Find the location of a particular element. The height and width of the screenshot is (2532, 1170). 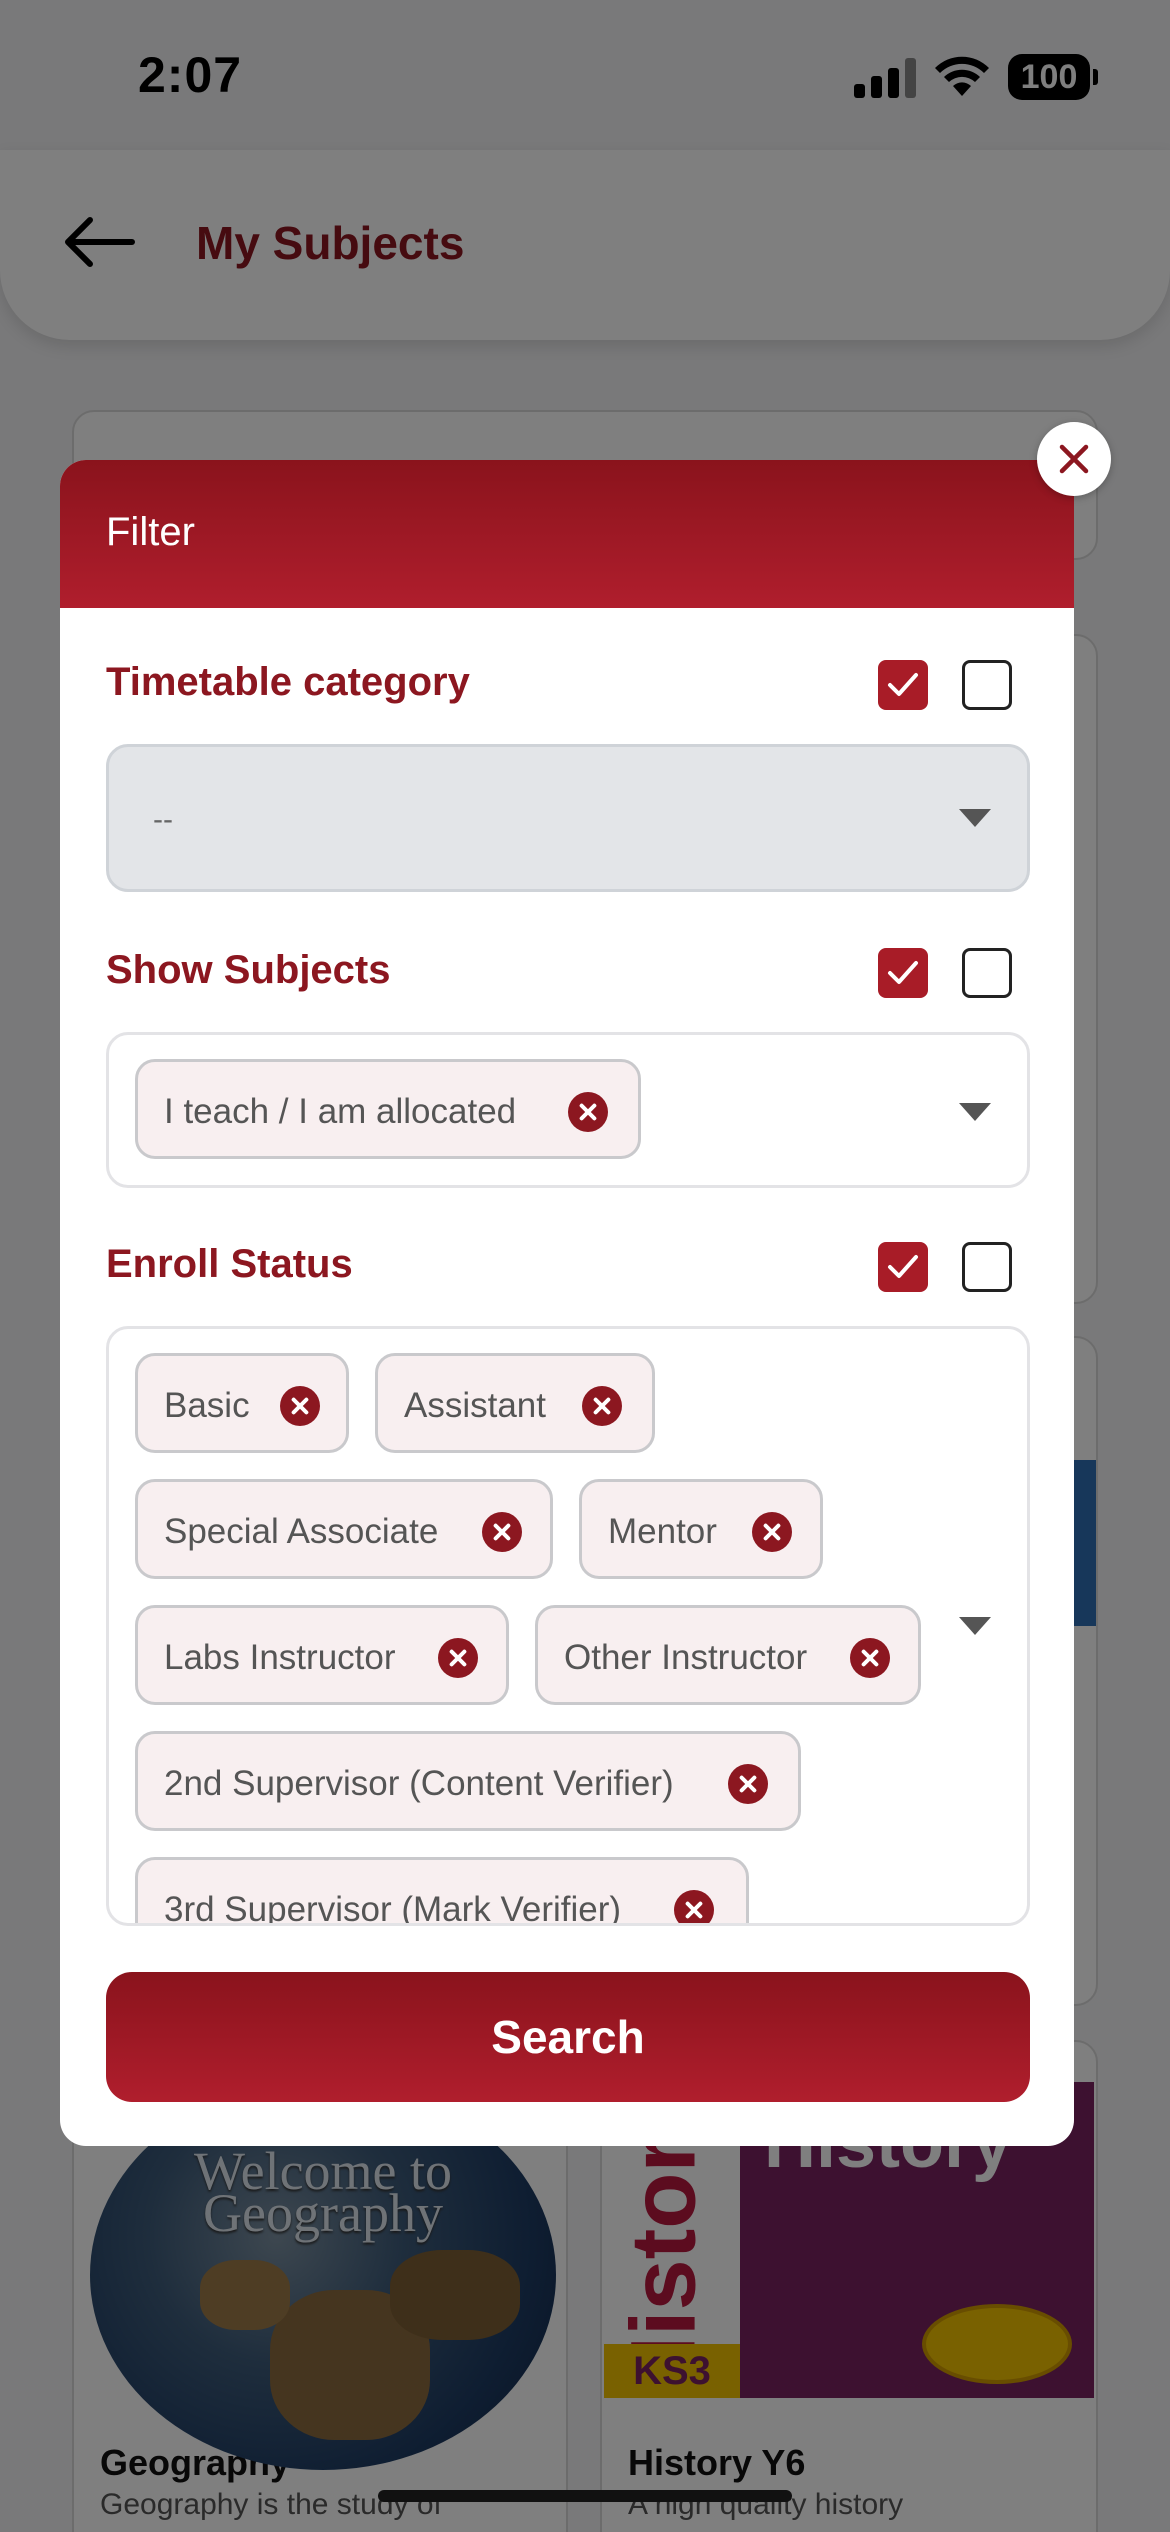

chip-enroll-status: Labs Instructor is located at coordinates (322, 1655).